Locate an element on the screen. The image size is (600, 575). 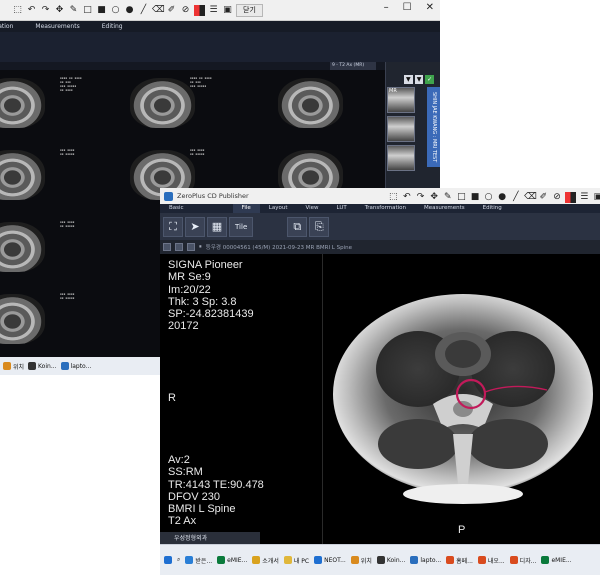
overlay-line: T2 Ax is located at coordinates (182, 521).